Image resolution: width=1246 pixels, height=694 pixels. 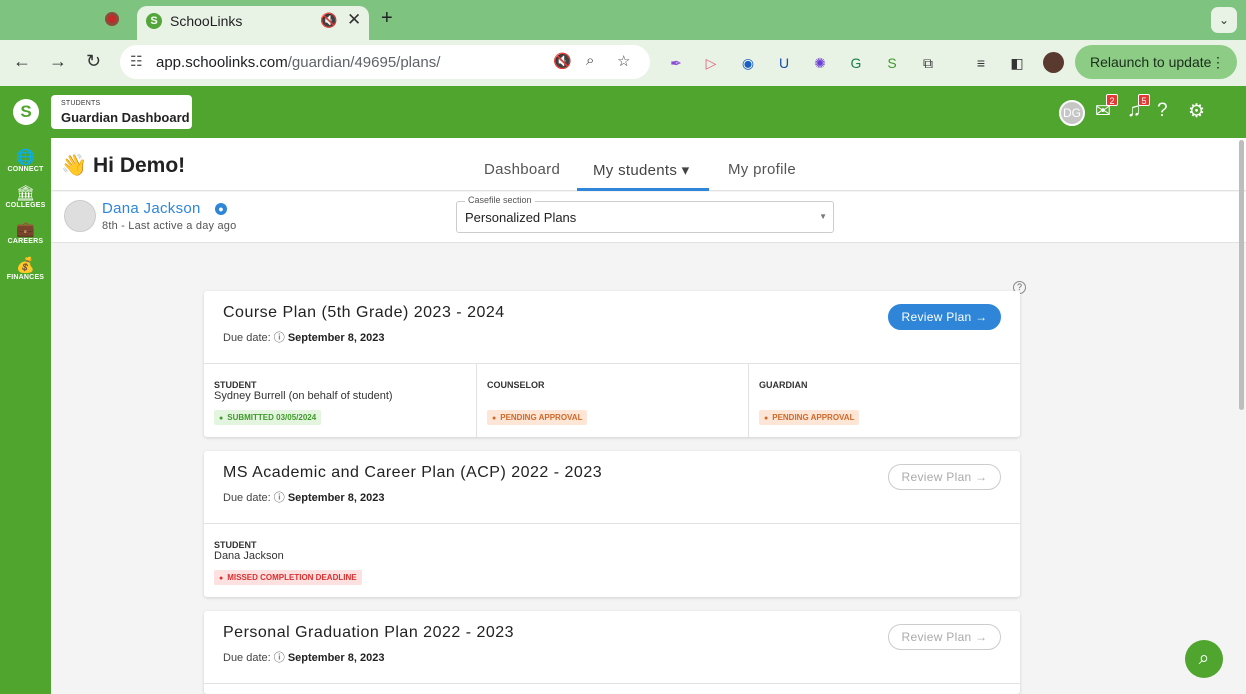 I want to click on greeting-text: Hi Demo!, so click(x=139, y=165).